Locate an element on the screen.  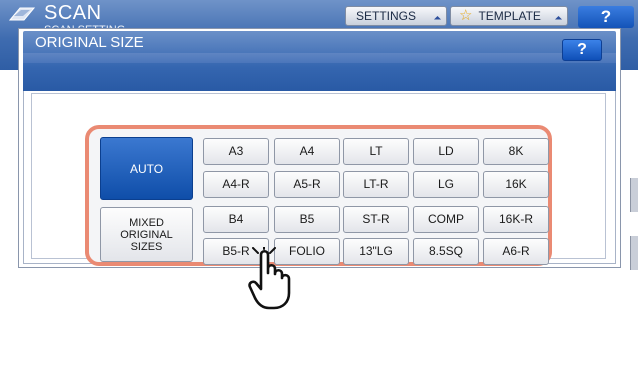
size-button-comp: COMP is located at coordinates (446, 219).